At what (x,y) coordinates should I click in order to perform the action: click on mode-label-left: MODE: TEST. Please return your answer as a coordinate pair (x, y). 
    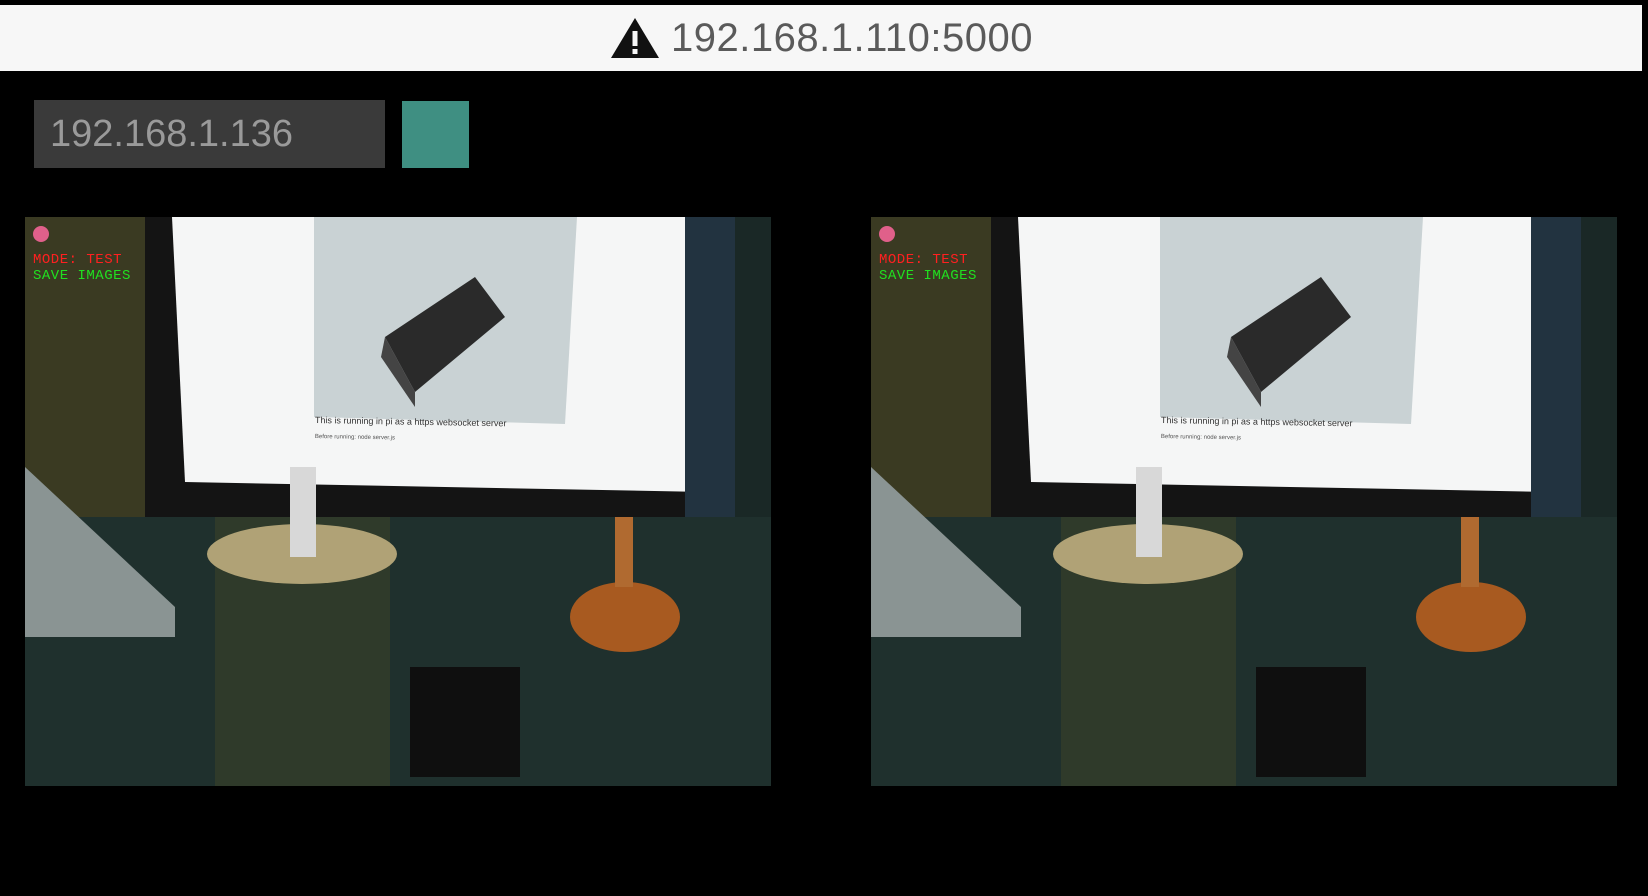
    Looking at the image, I should click on (78, 260).